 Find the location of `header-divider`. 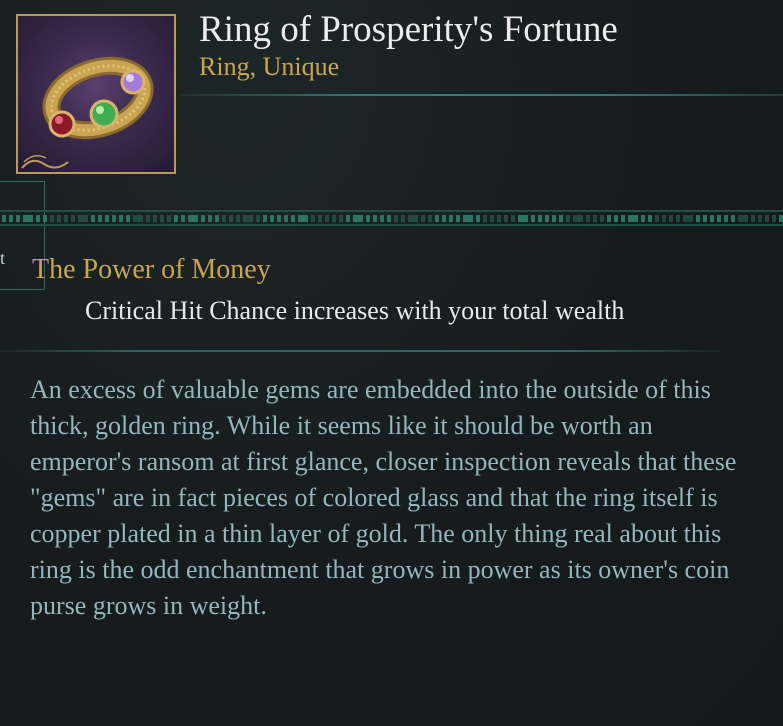

header-divider is located at coordinates (481, 95).